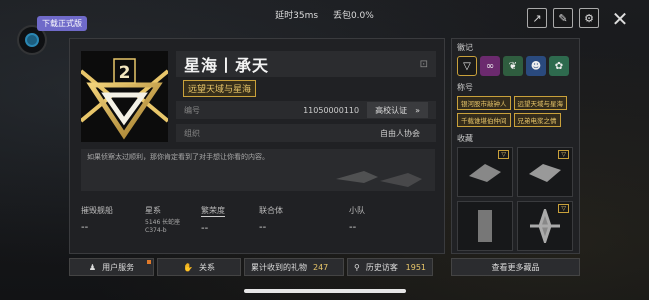 The height and width of the screenshot is (300, 649). Describe the element at coordinates (97, 210) in the screenshot. I see `stat-destroyed-label: 摧毁舰船` at that location.